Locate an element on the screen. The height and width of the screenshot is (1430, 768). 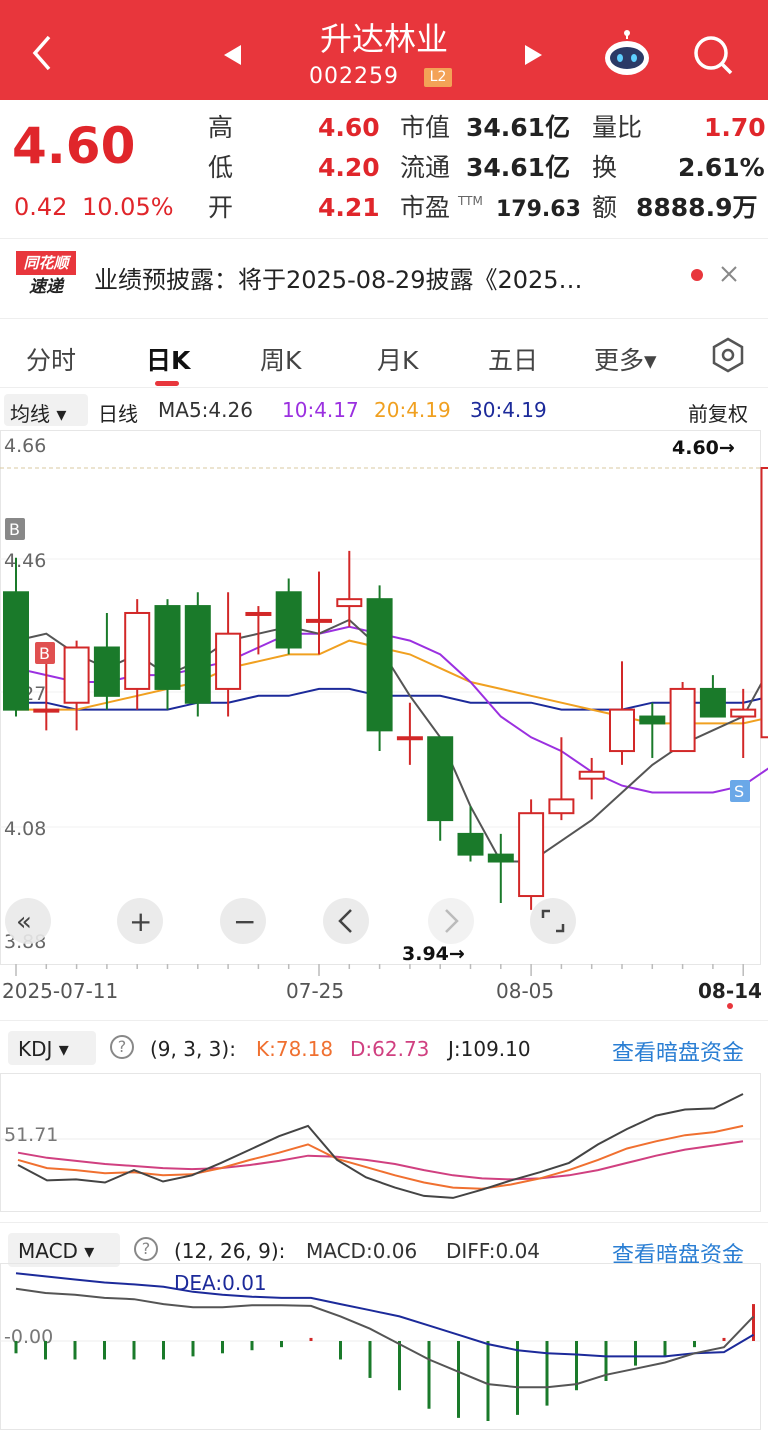
macd-dropdown: MACD ▾ is located at coordinates (56, 1251).